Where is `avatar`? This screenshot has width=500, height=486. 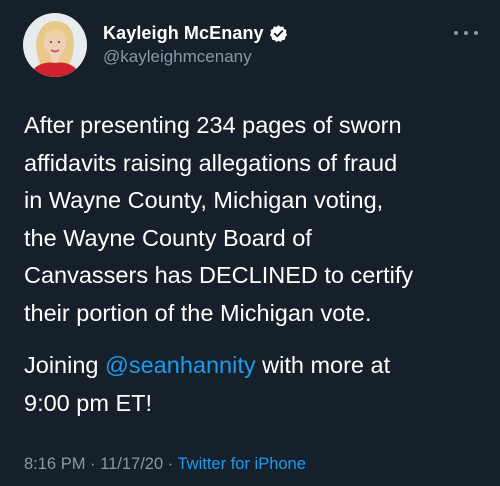 avatar is located at coordinates (55, 45).